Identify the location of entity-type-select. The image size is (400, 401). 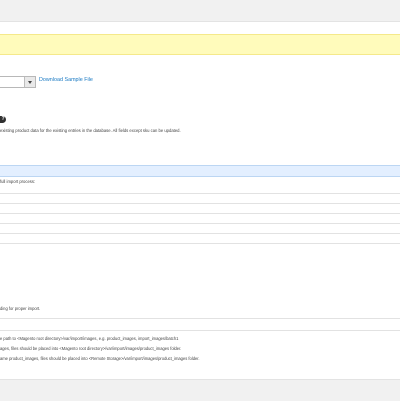
(18, 82).